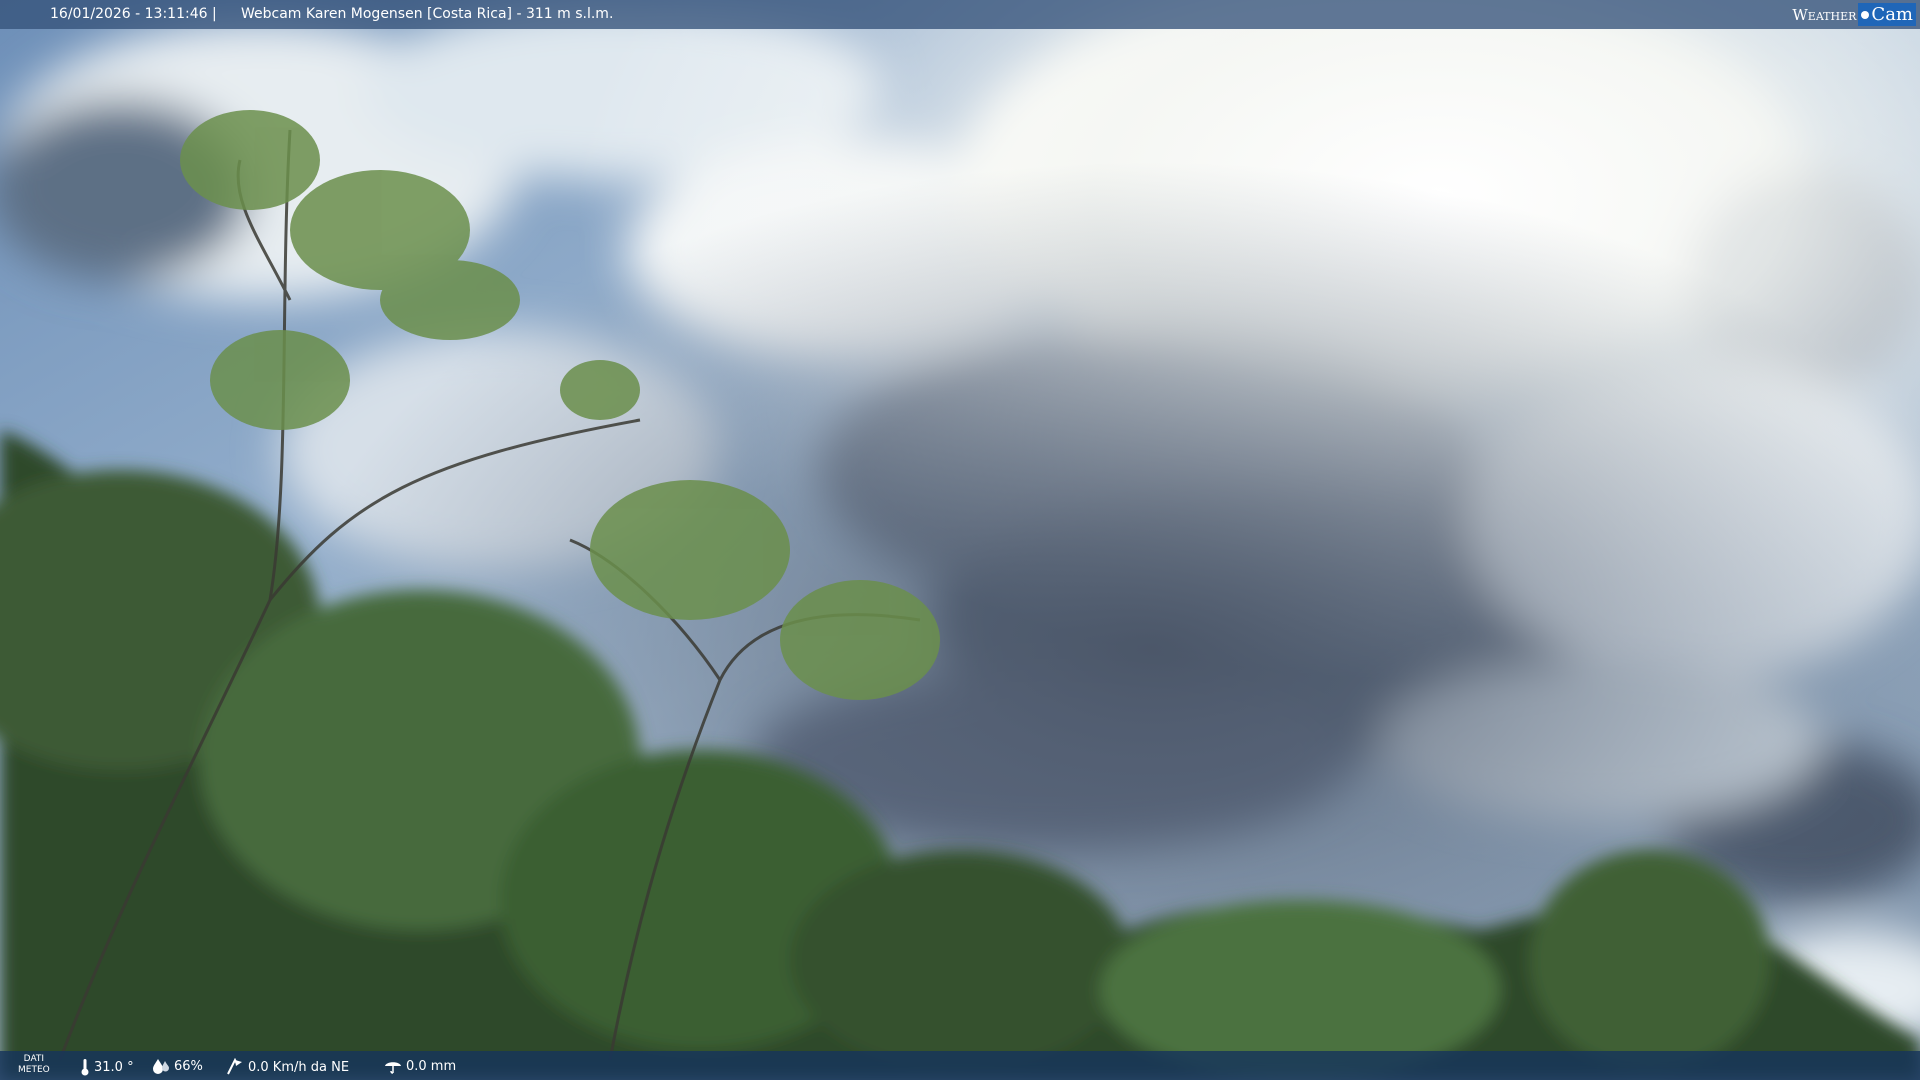 This screenshot has width=1920, height=1080. I want to click on rain-item: 0.0 mm, so click(420, 1066).